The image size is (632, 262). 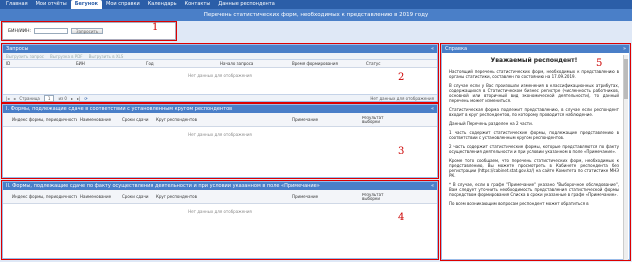 I want to click on nav-item-contacts: Контакты, so click(x=198, y=4).